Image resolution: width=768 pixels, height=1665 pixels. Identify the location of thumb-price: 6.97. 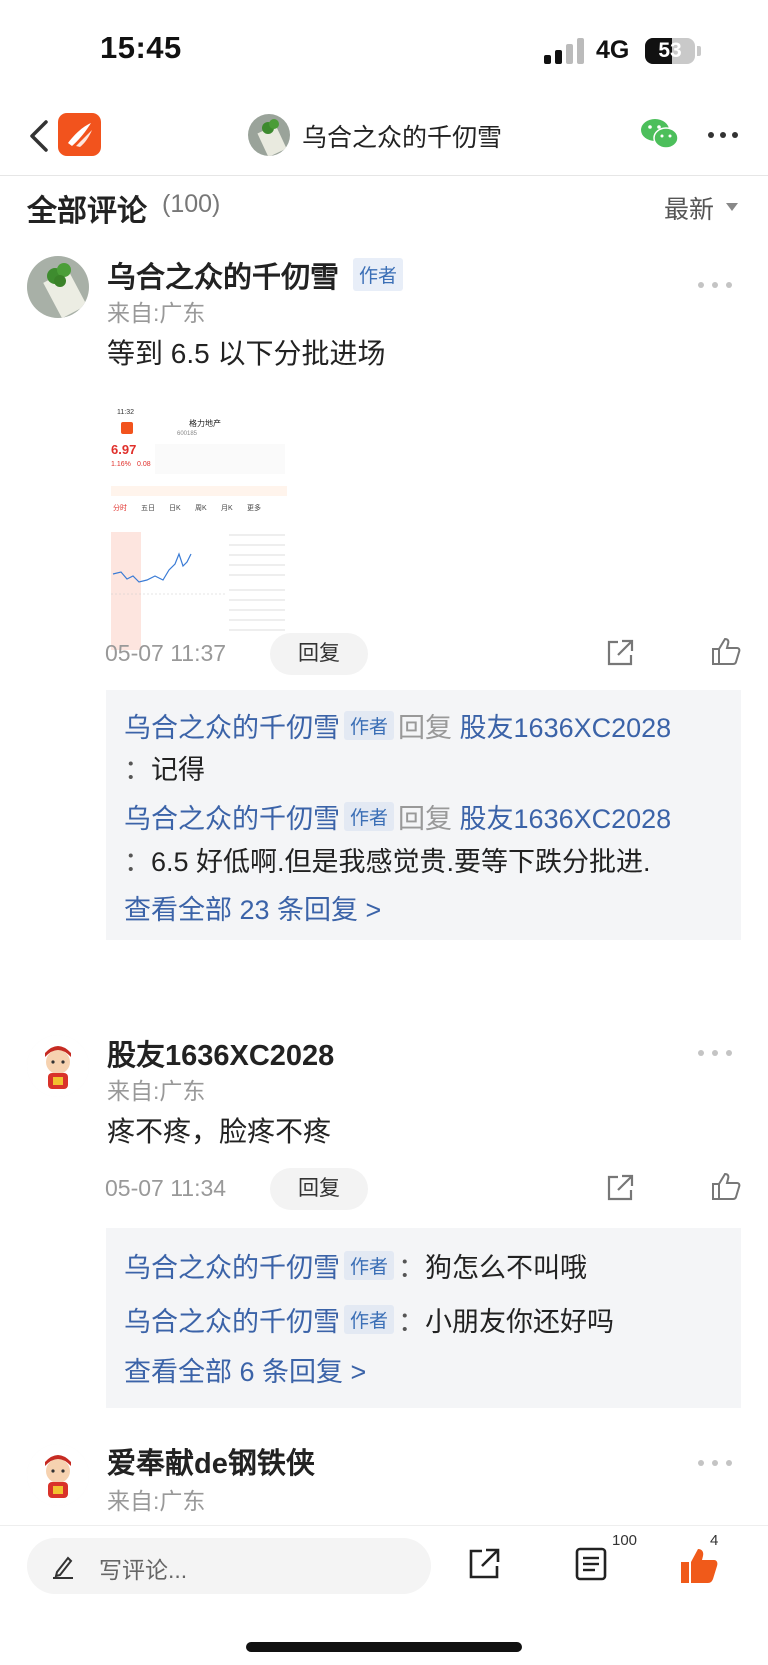
(123, 449).